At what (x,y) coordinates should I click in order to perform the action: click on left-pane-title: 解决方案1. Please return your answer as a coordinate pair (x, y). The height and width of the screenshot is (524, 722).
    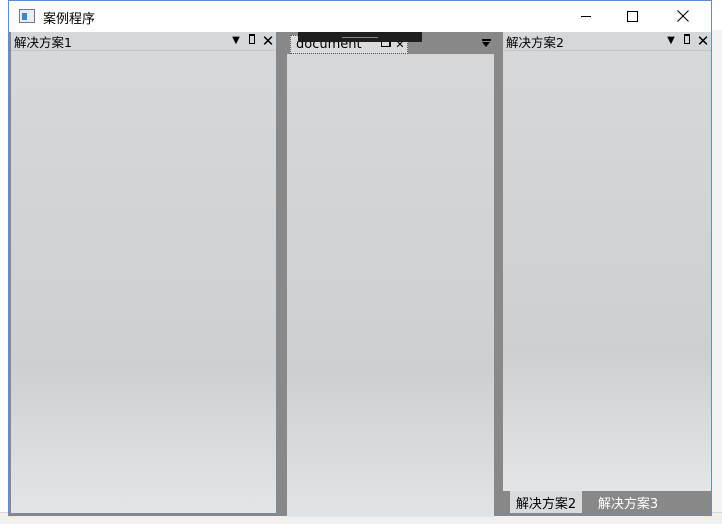
    Looking at the image, I should click on (43, 42).